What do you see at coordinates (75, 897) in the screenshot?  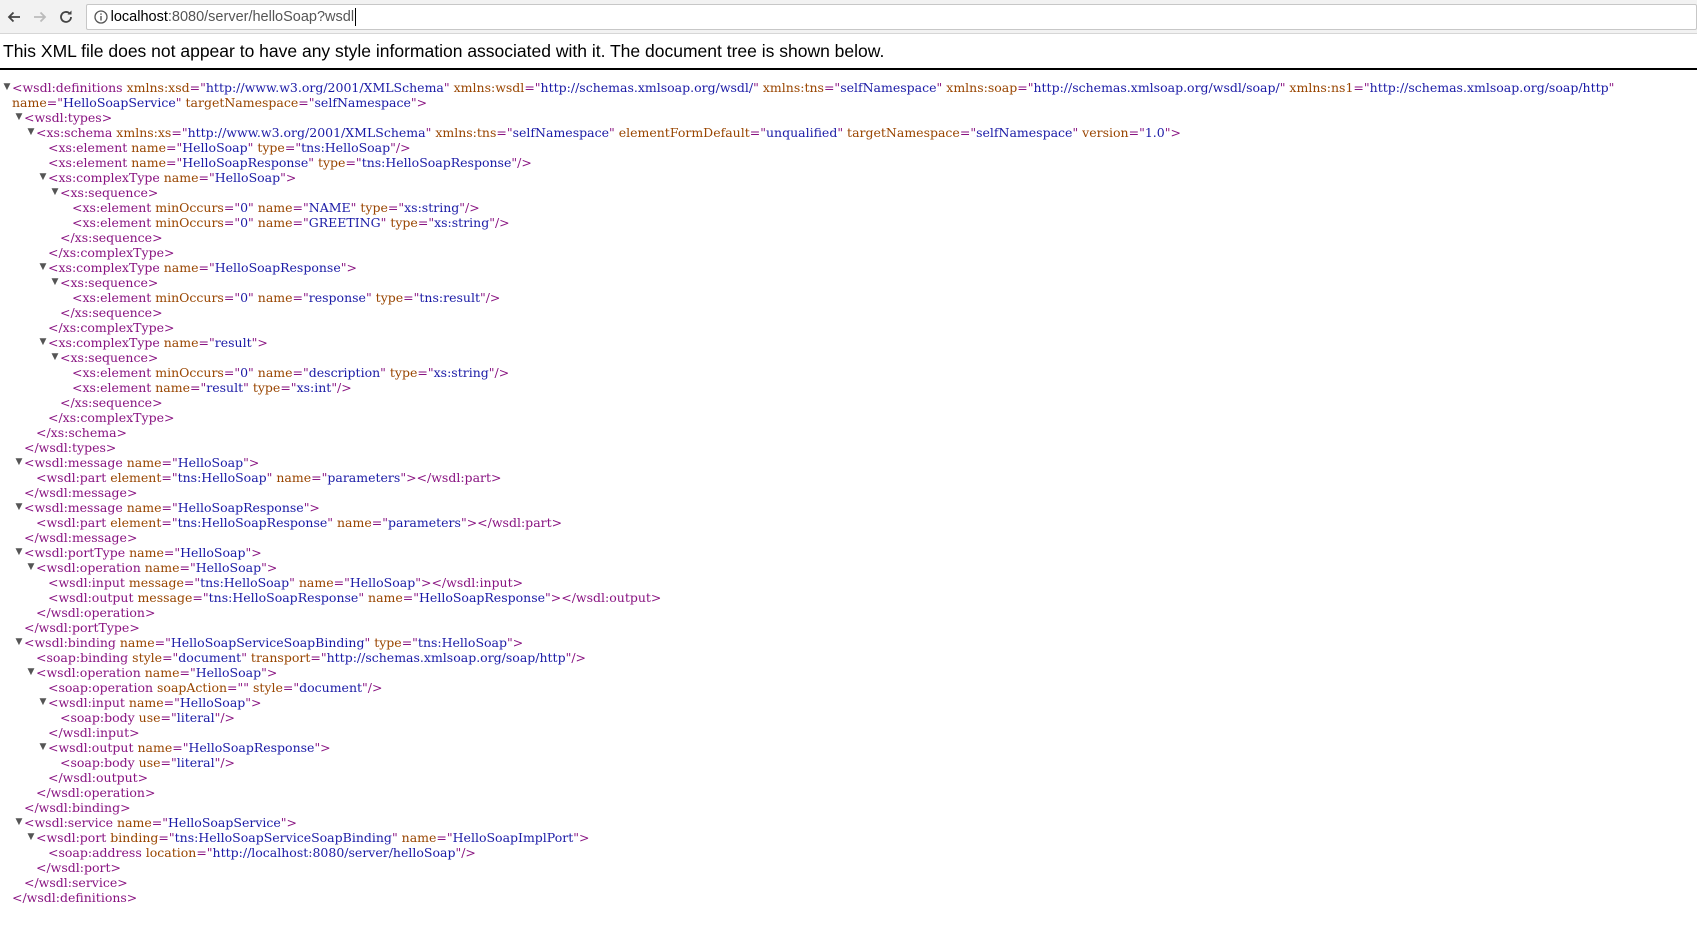 I see `xml-tag-text: </wsdl:definitions>` at bounding box center [75, 897].